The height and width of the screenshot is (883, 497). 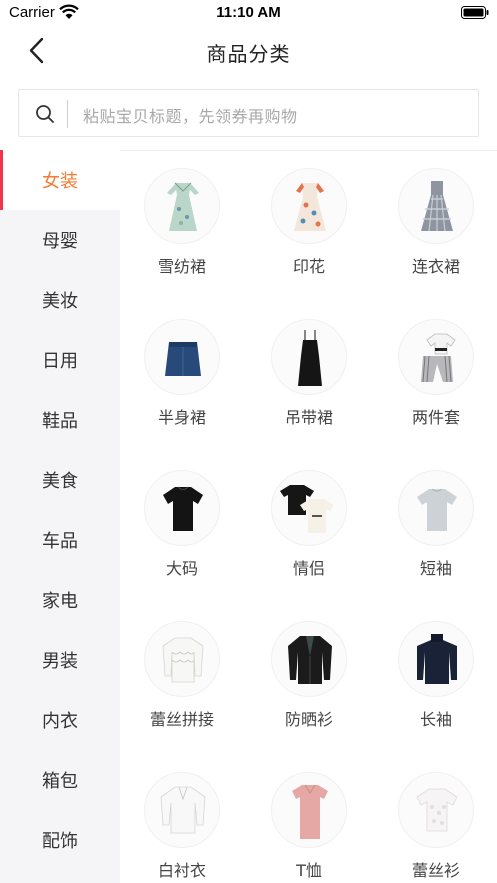 I want to click on denim-skirt-icon, so click(x=182, y=357).